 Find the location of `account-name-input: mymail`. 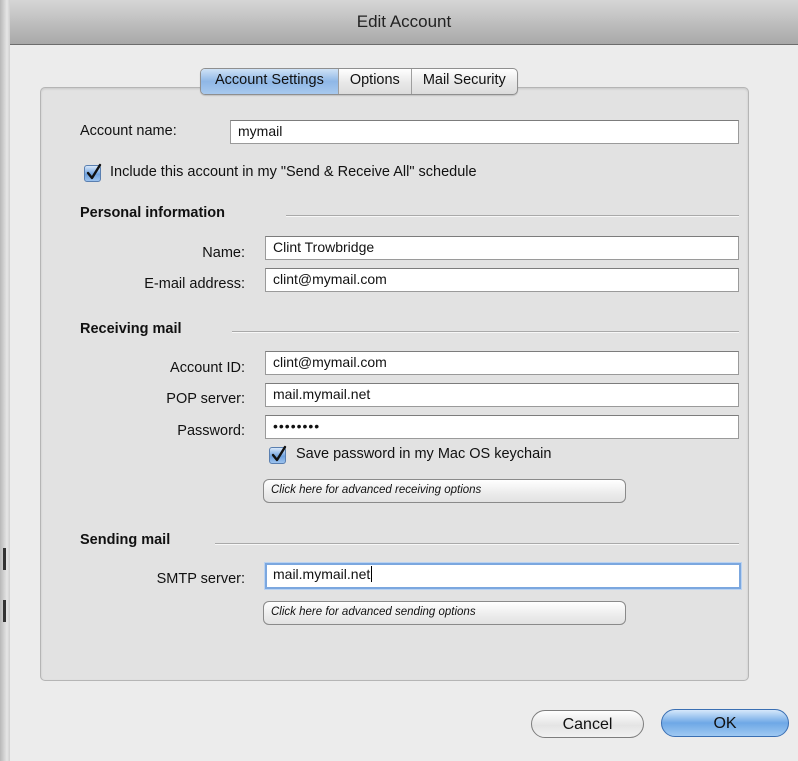

account-name-input: mymail is located at coordinates (484, 132).